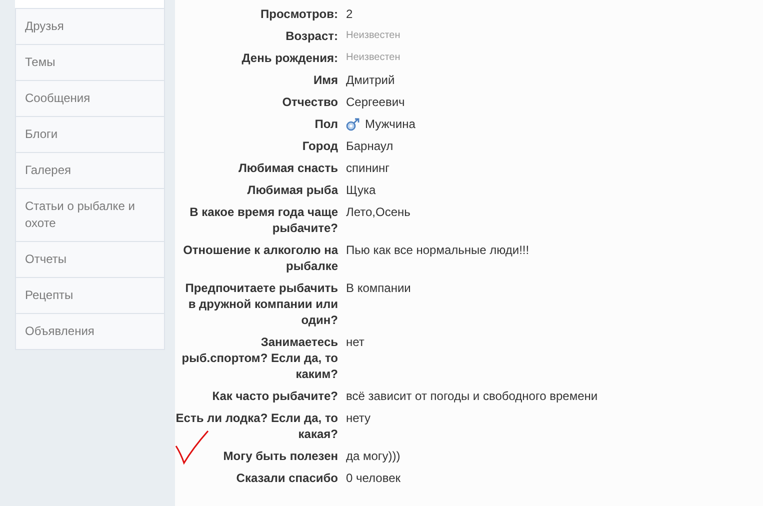  Describe the element at coordinates (390, 124) in the screenshot. I see `field-value: Мужчина` at that location.